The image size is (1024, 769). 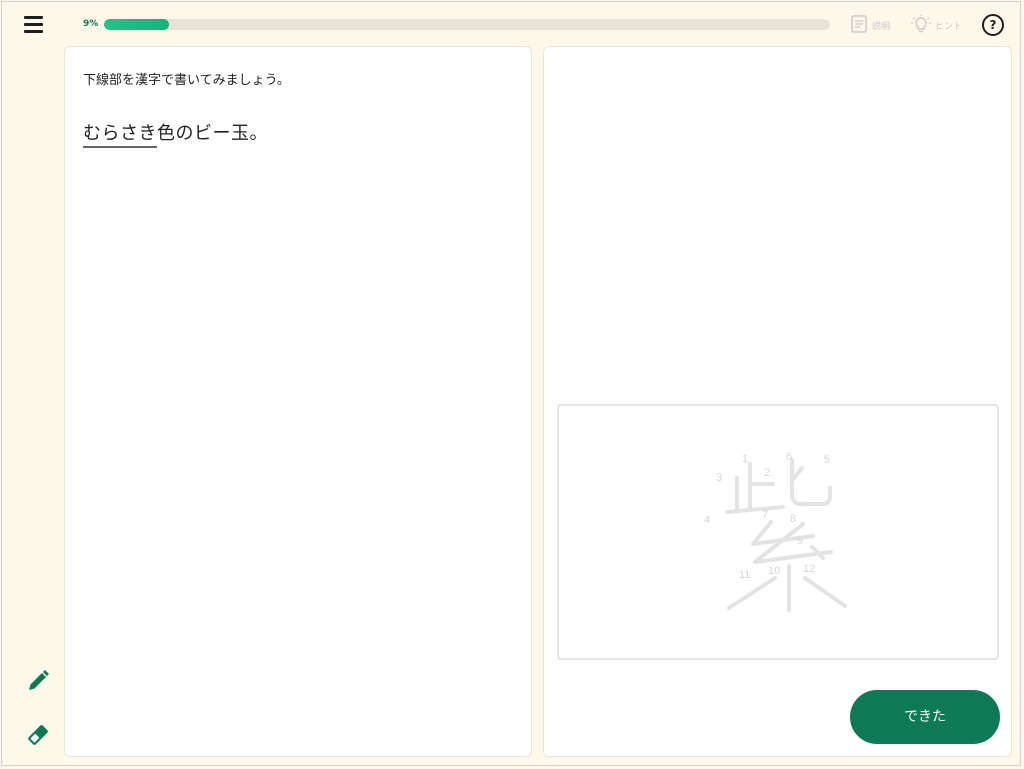 I want to click on pencil-icon, so click(x=38, y=681).